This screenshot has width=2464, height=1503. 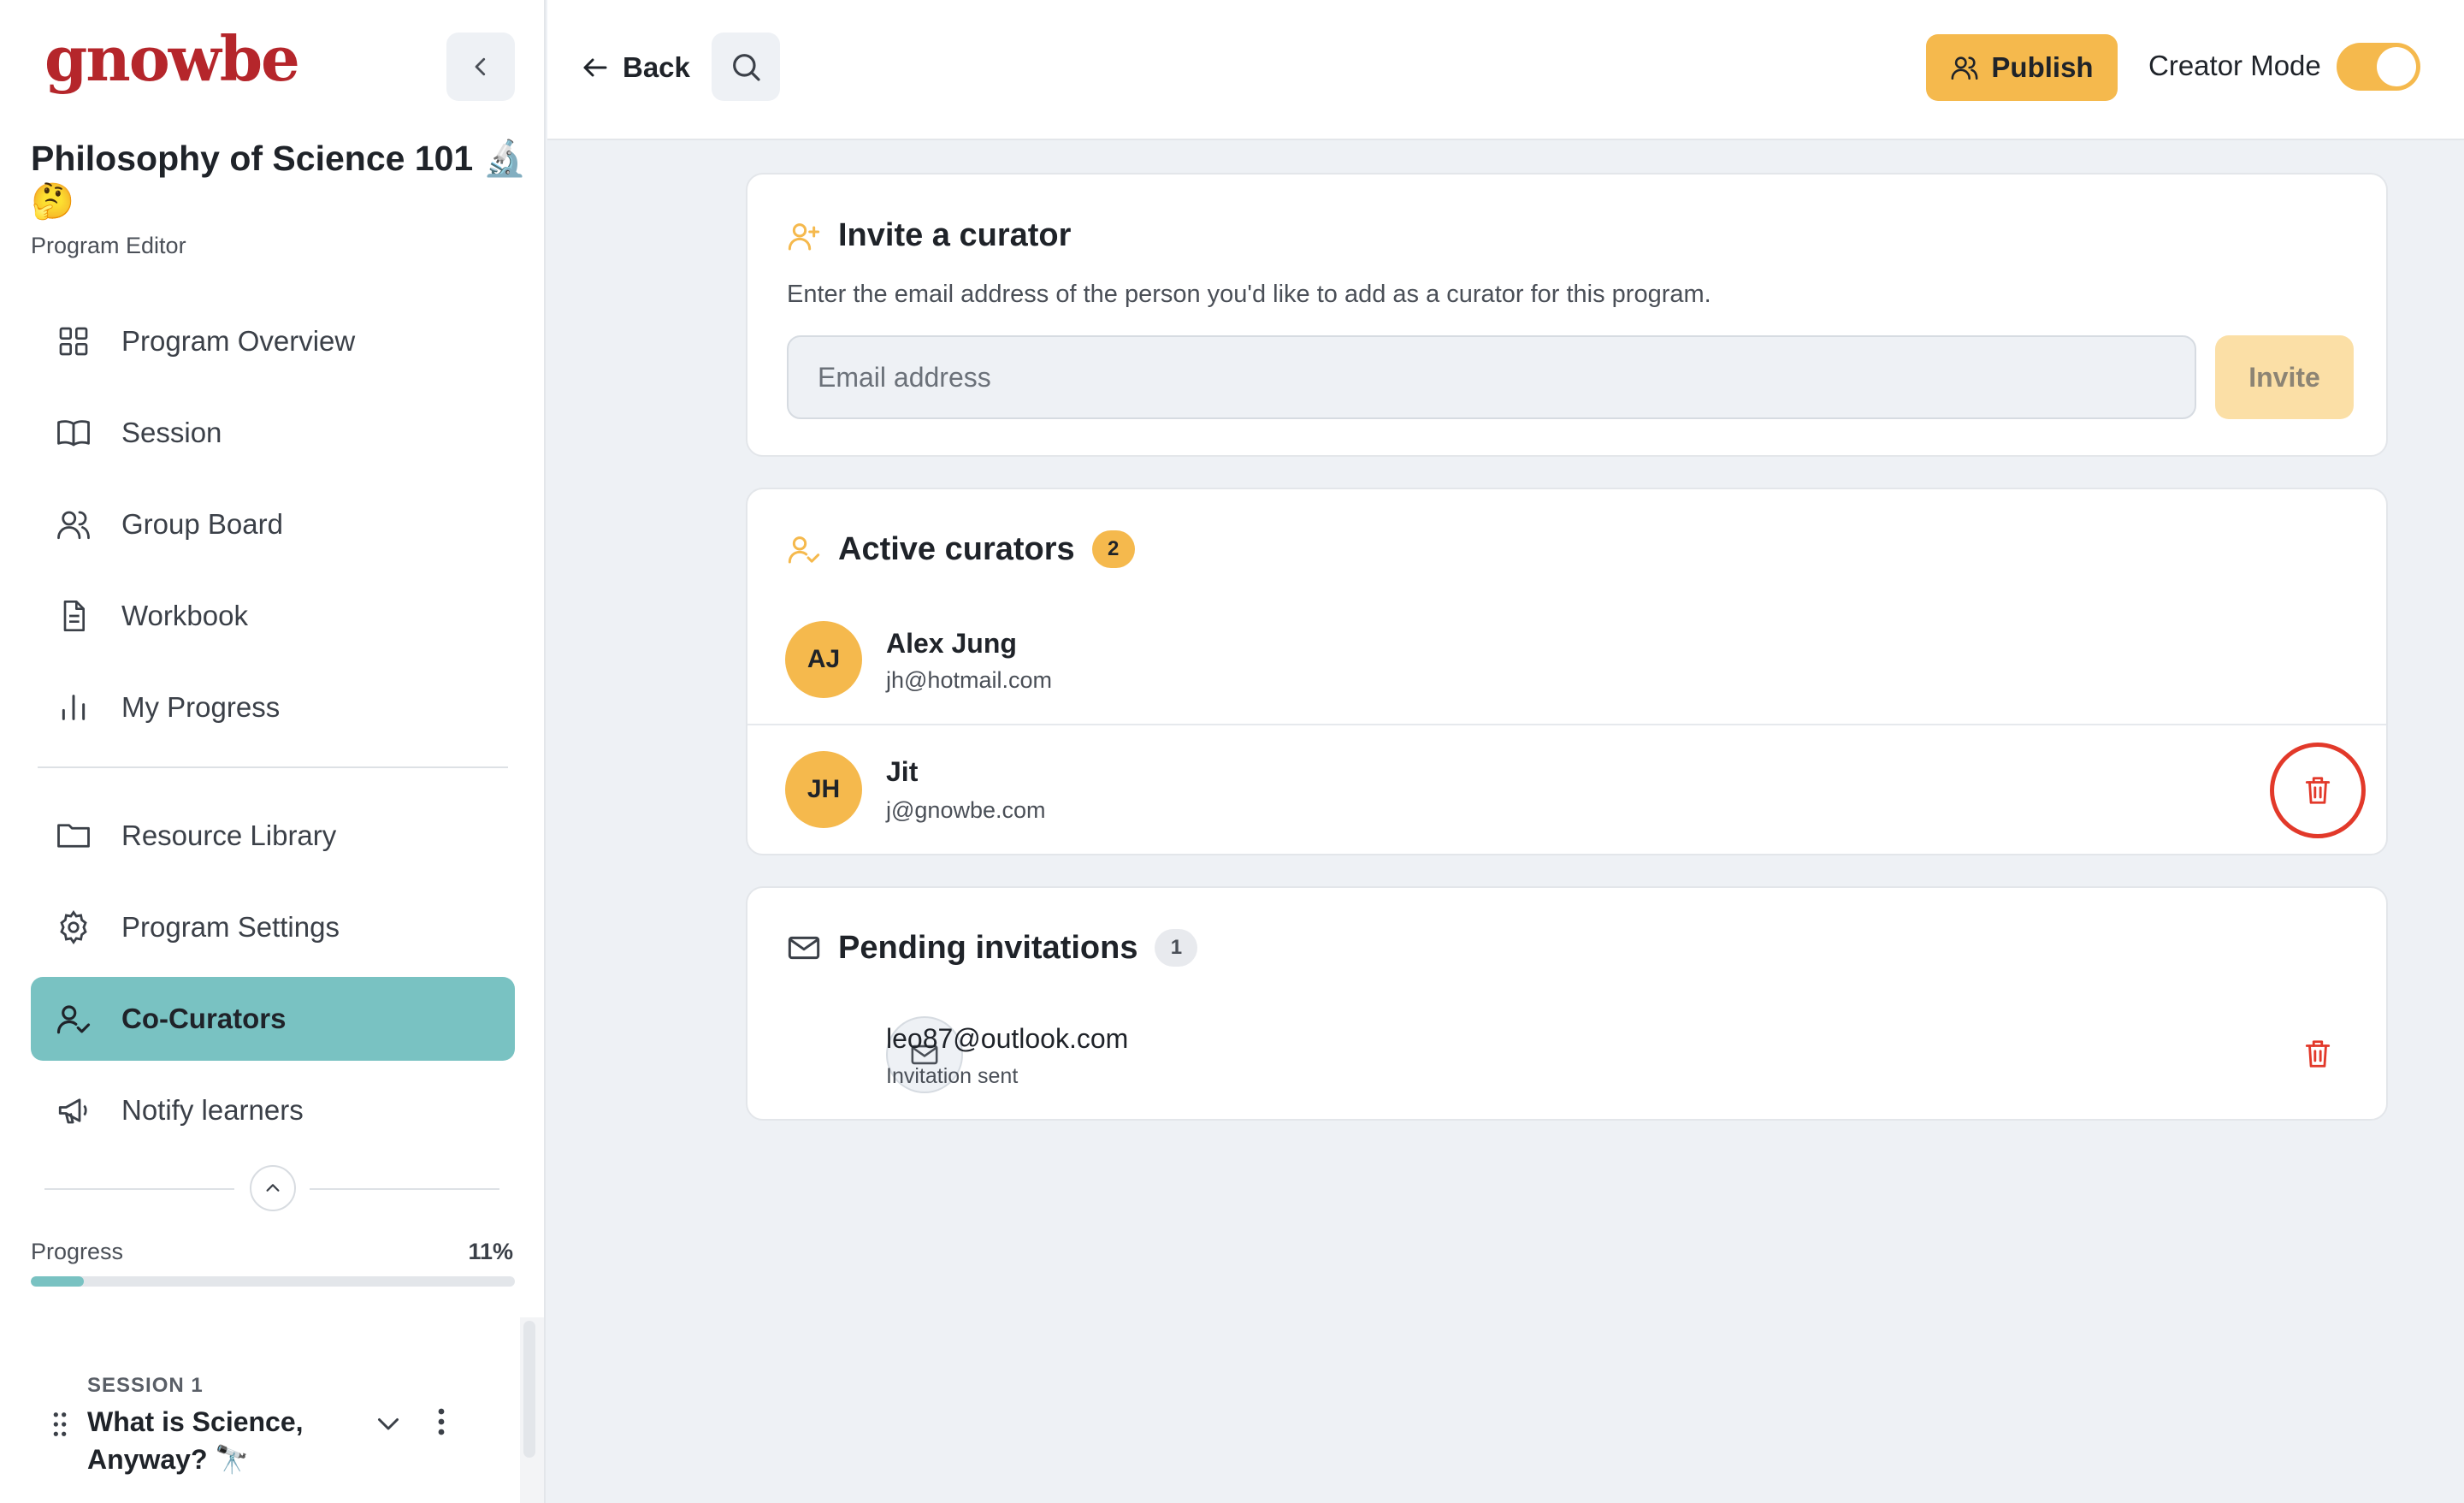 I want to click on curator-row: AJ Alex Jung jh@hotmail.com, so click(x=1566, y=659).